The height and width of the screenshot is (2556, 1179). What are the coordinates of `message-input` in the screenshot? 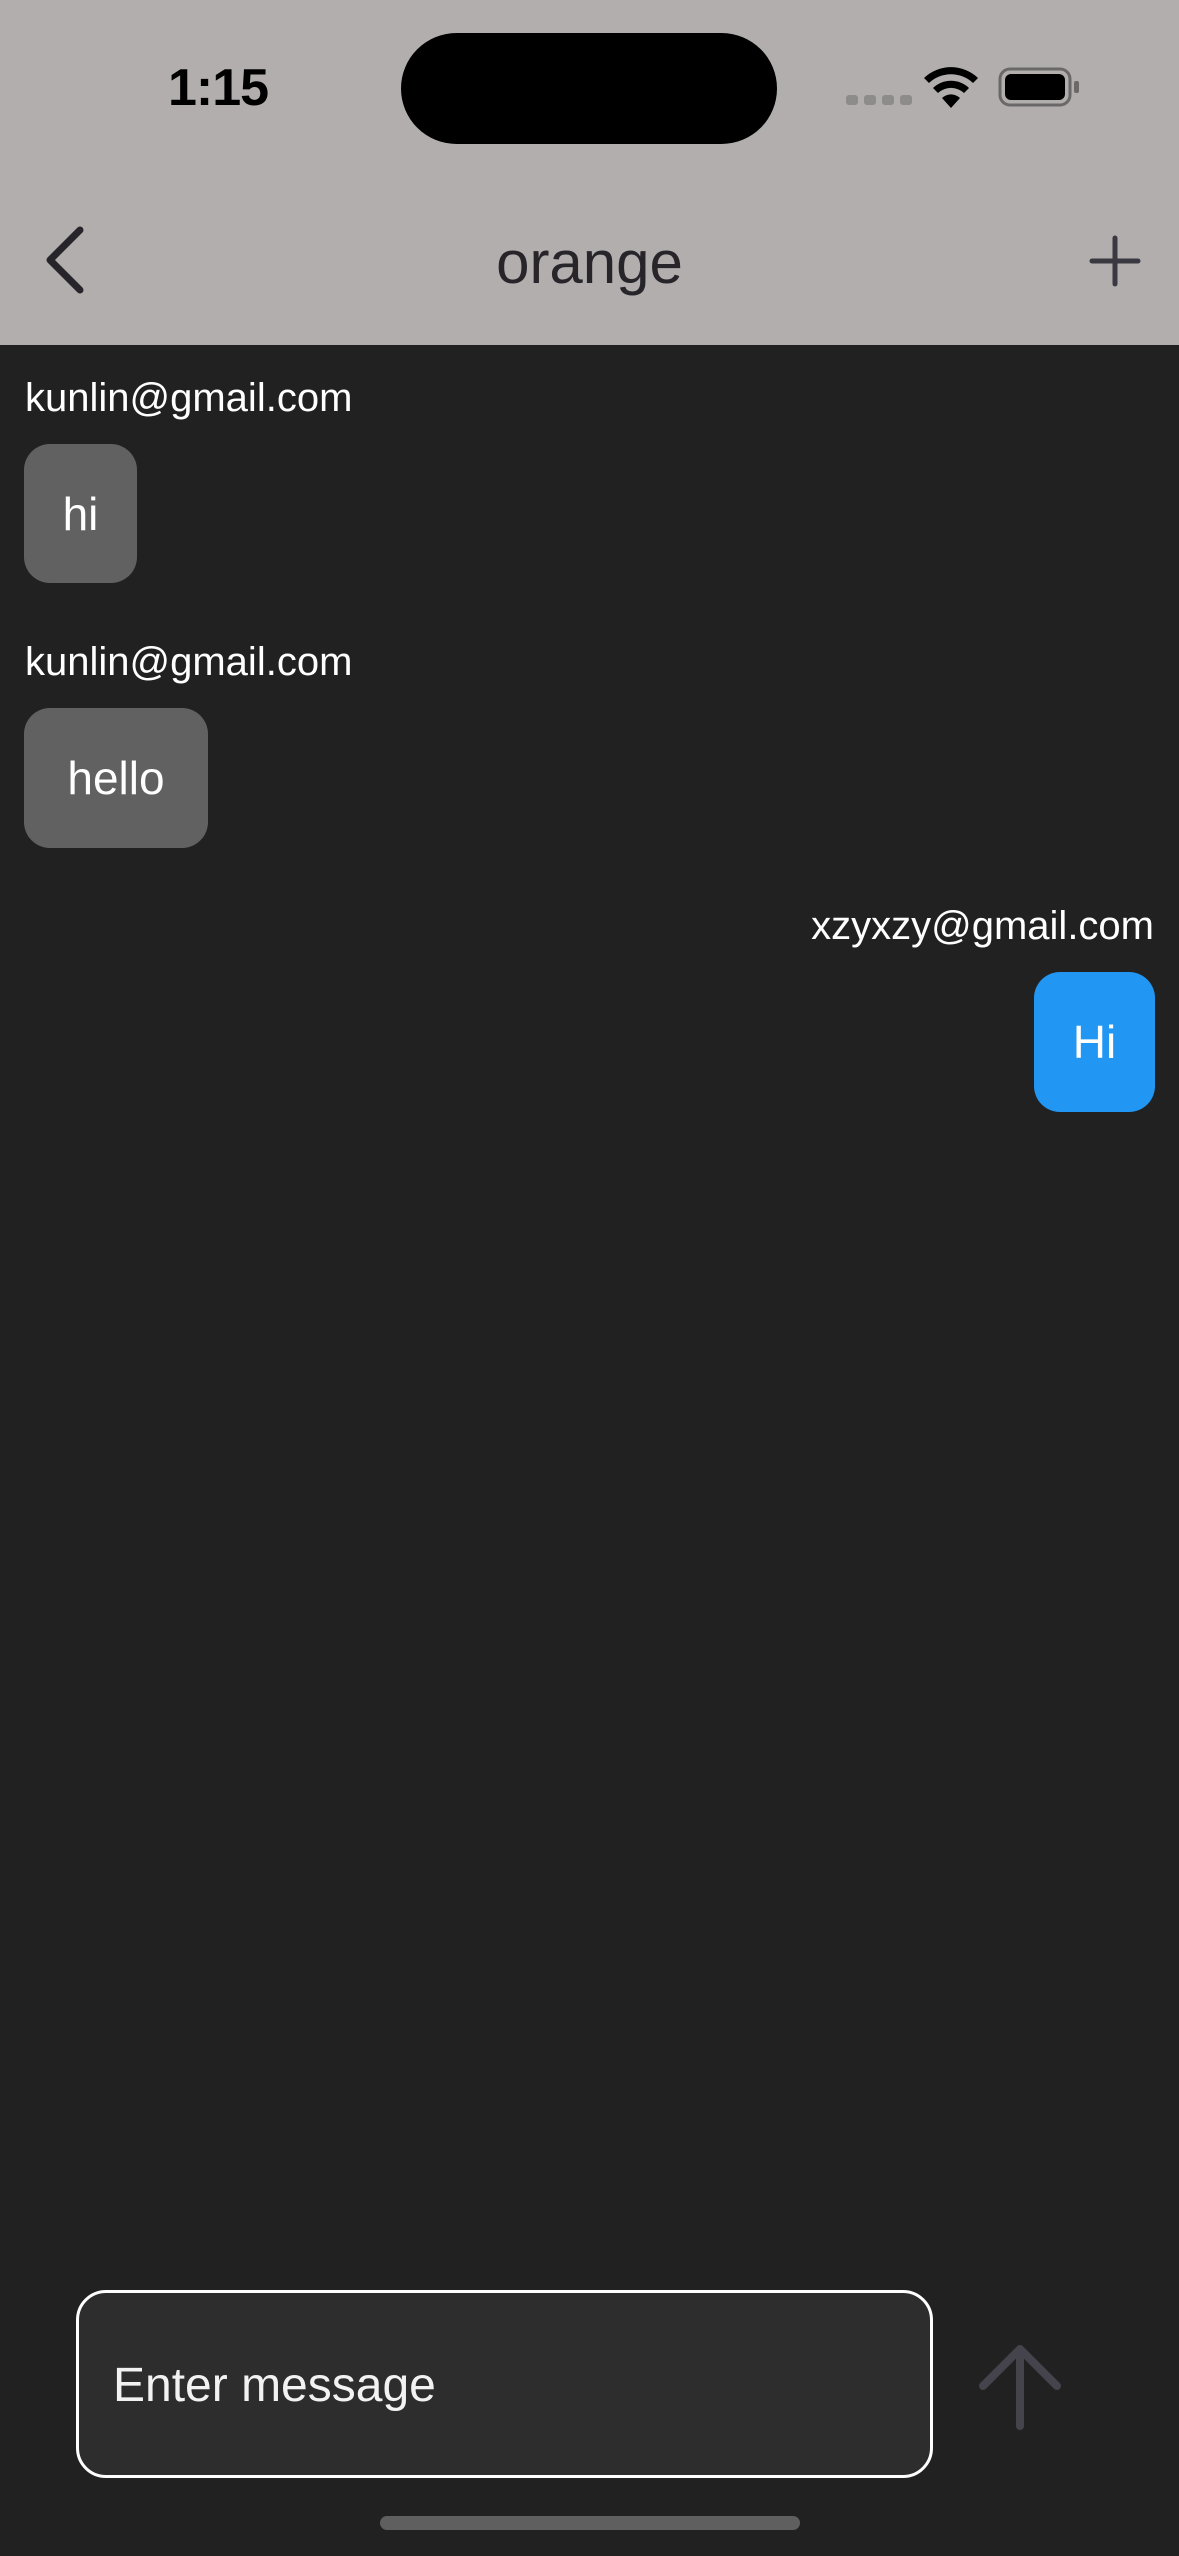 It's located at (503, 2385).